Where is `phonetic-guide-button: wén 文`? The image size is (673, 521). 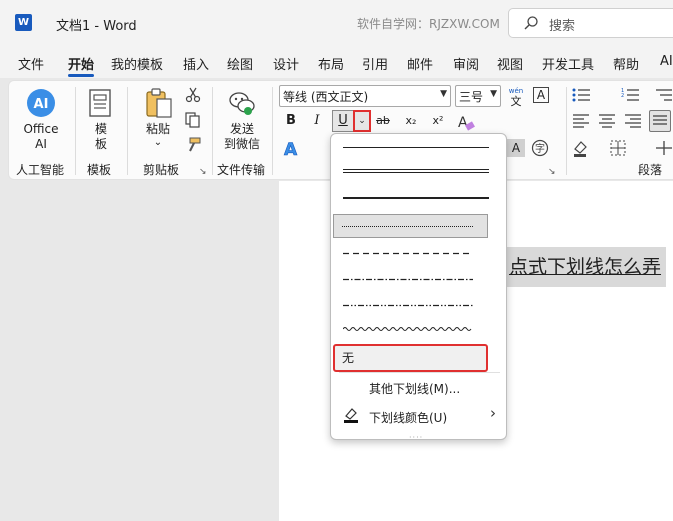
phonetic-guide-button: wén 文 is located at coordinates (516, 96).